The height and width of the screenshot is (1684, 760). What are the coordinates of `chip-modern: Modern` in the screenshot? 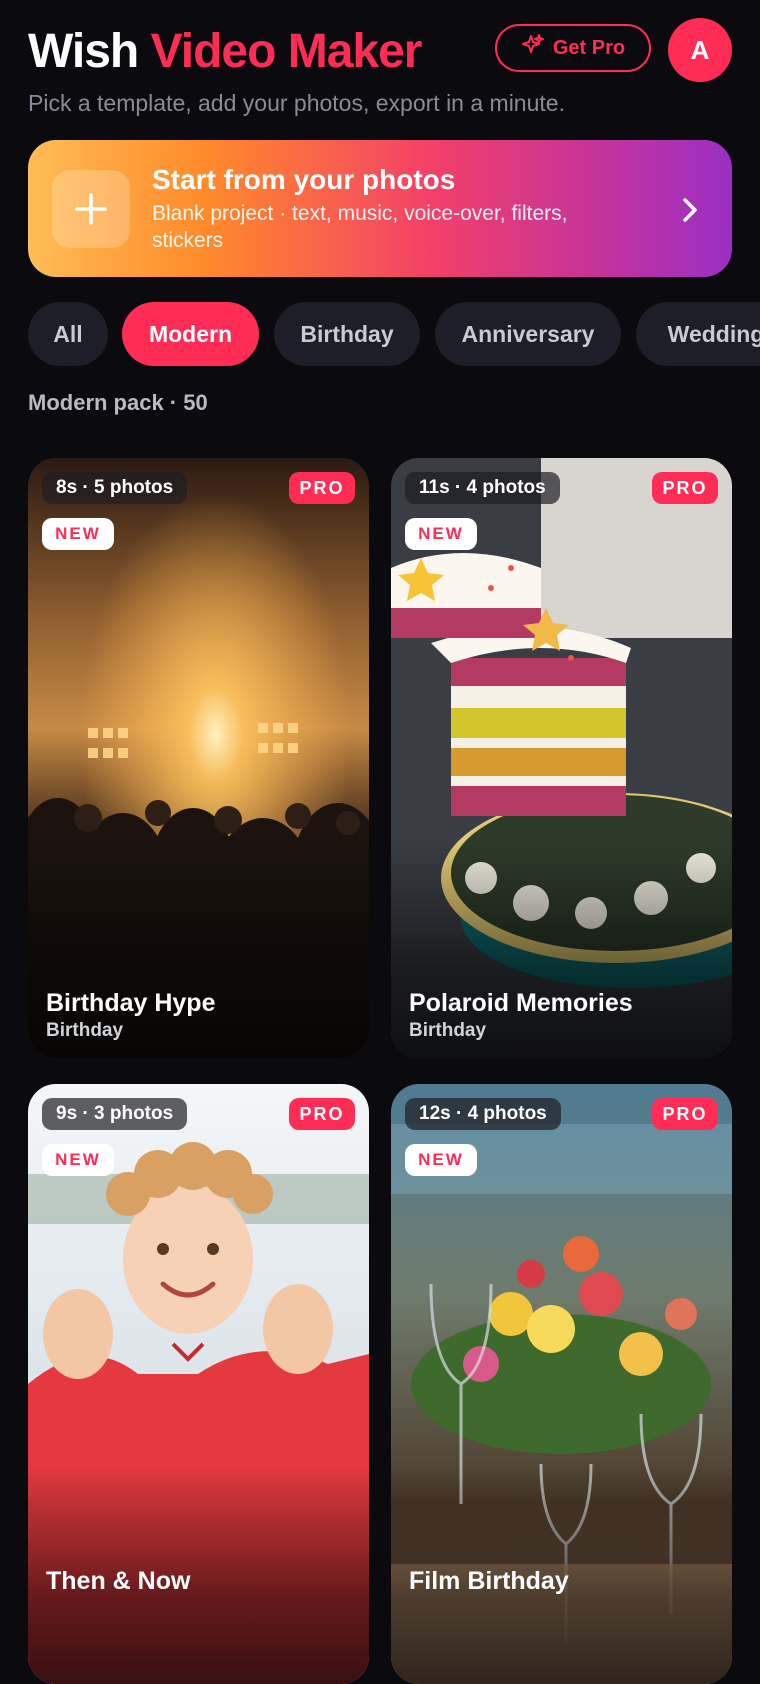 It's located at (190, 334).